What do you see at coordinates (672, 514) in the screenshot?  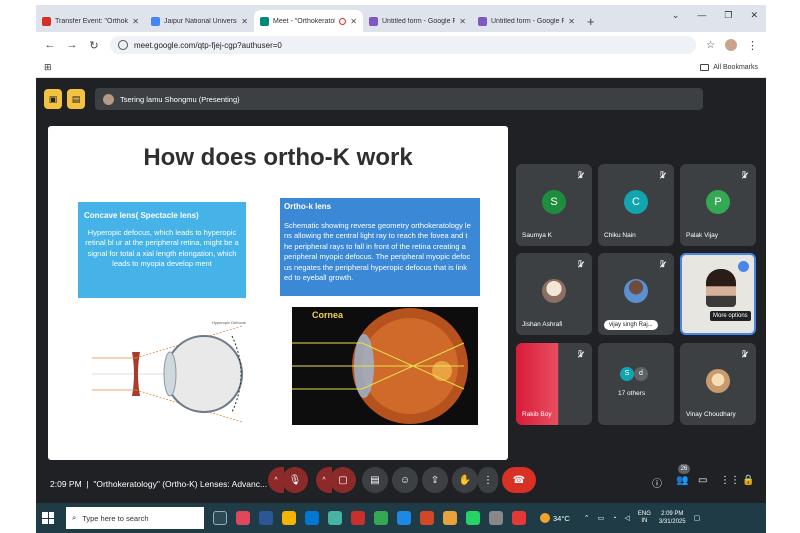 I see `clock-time: 2:09 PM` at bounding box center [672, 514].